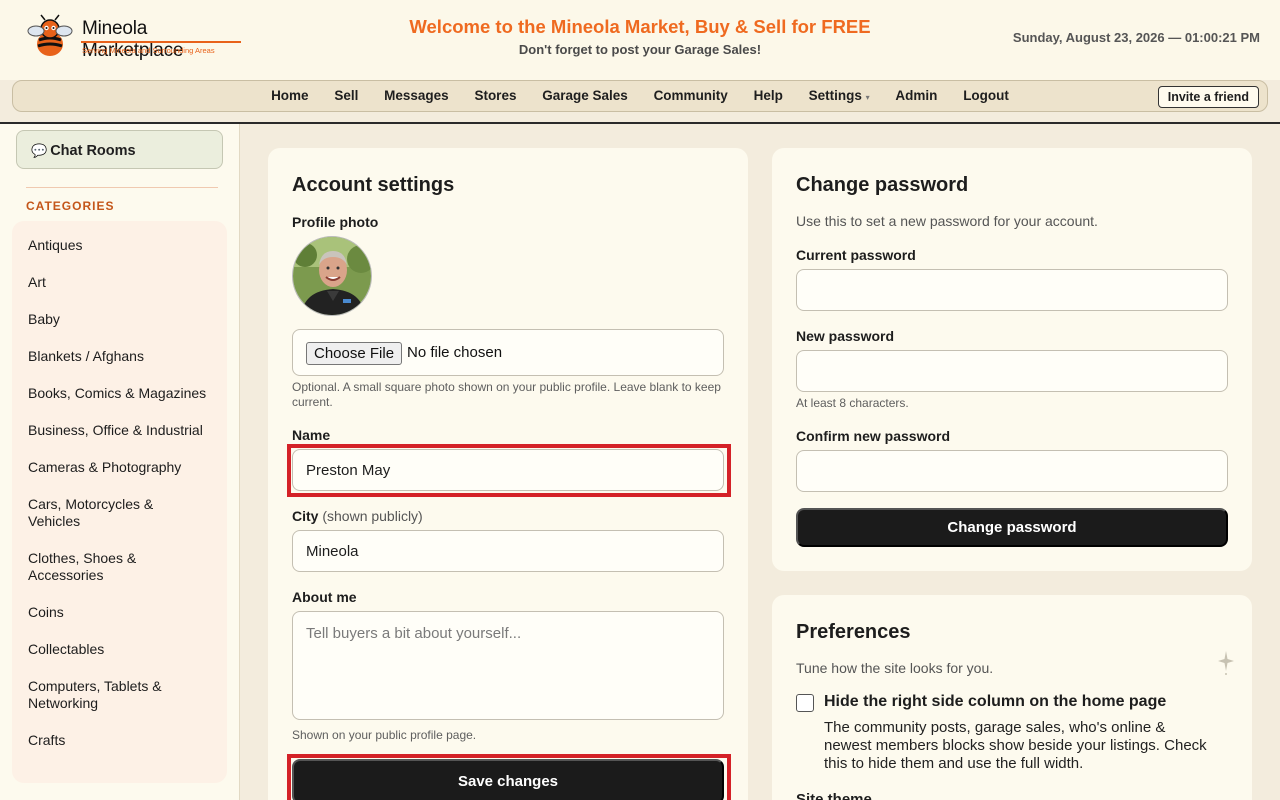 The height and width of the screenshot is (800, 1280). What do you see at coordinates (640, 49) in the screenshot?
I see `welcome-subtitle: Don't forget to post your Garage Sales!` at bounding box center [640, 49].